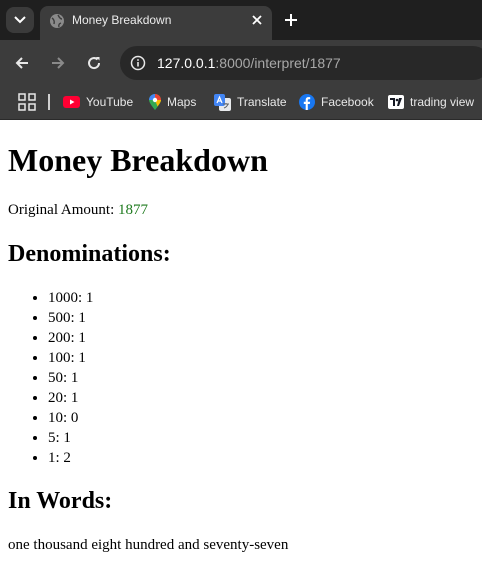 The image size is (482, 588). I want to click on reload-button, so click(94, 63).